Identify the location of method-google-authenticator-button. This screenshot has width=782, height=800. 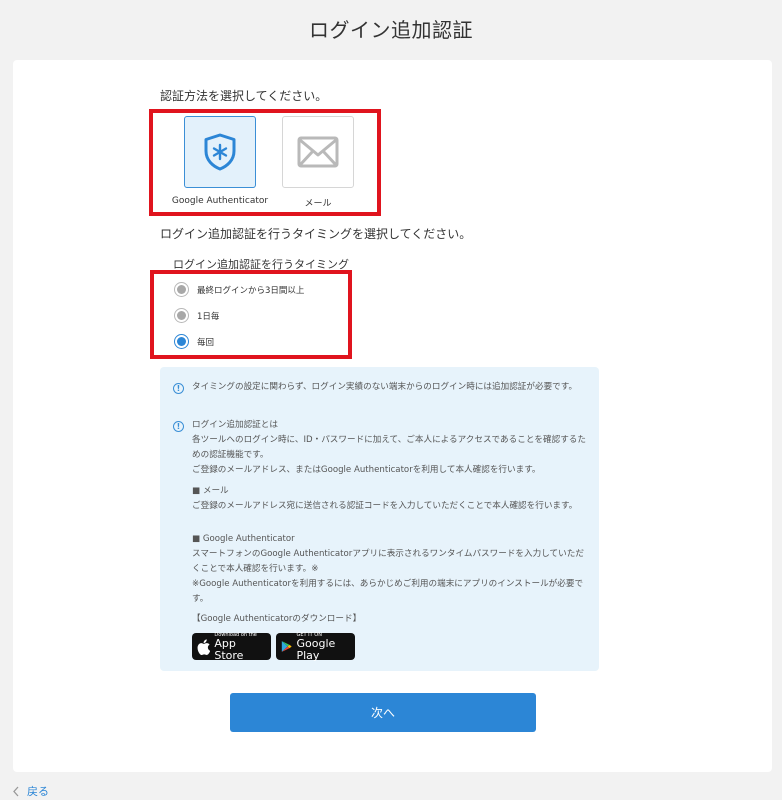
(220, 152).